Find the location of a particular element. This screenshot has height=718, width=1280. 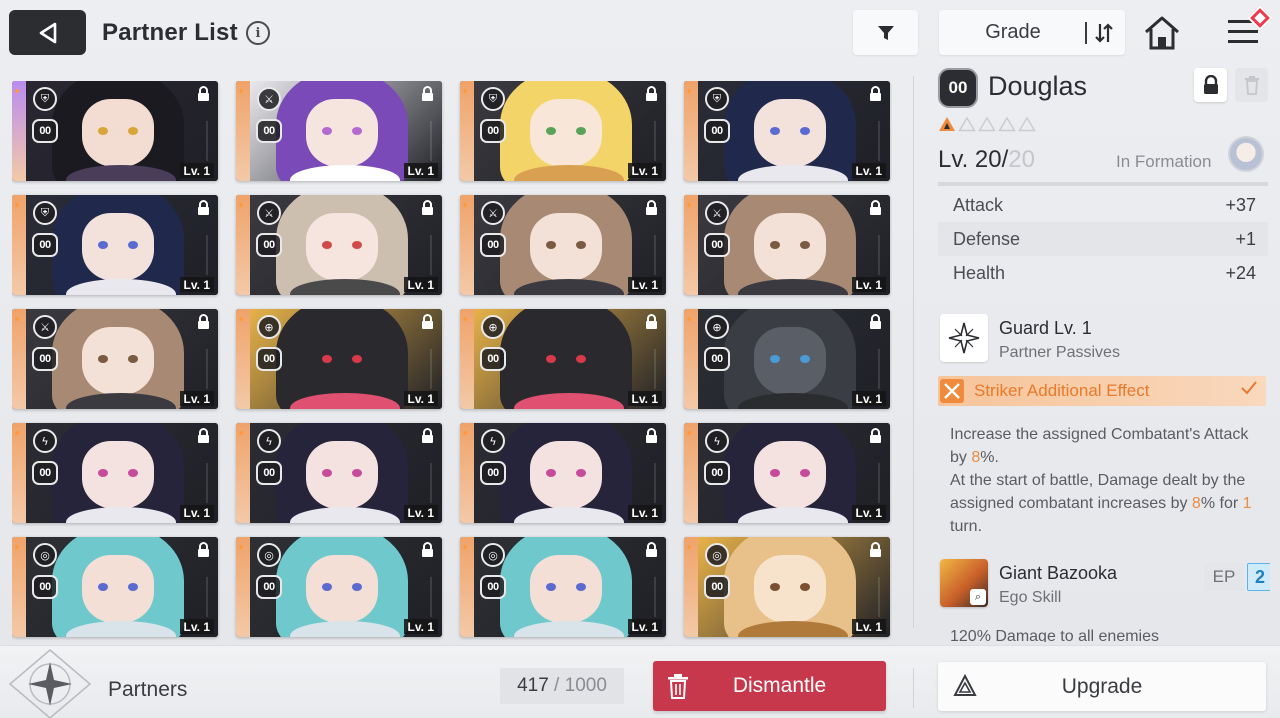

lock-toggle-button is located at coordinates (1210, 85).